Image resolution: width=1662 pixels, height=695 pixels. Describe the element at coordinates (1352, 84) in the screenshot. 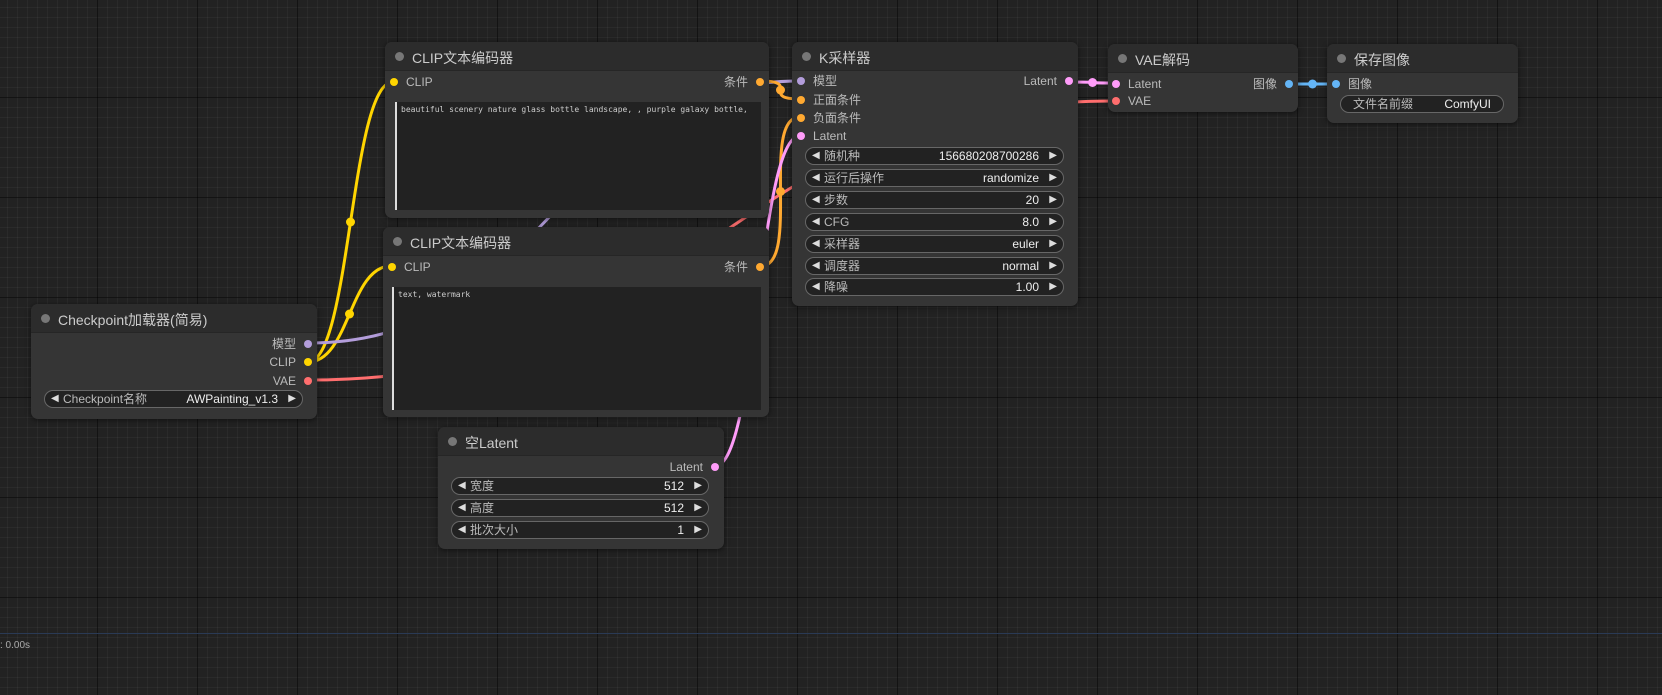

I see `input-slot-image: 图像` at that location.